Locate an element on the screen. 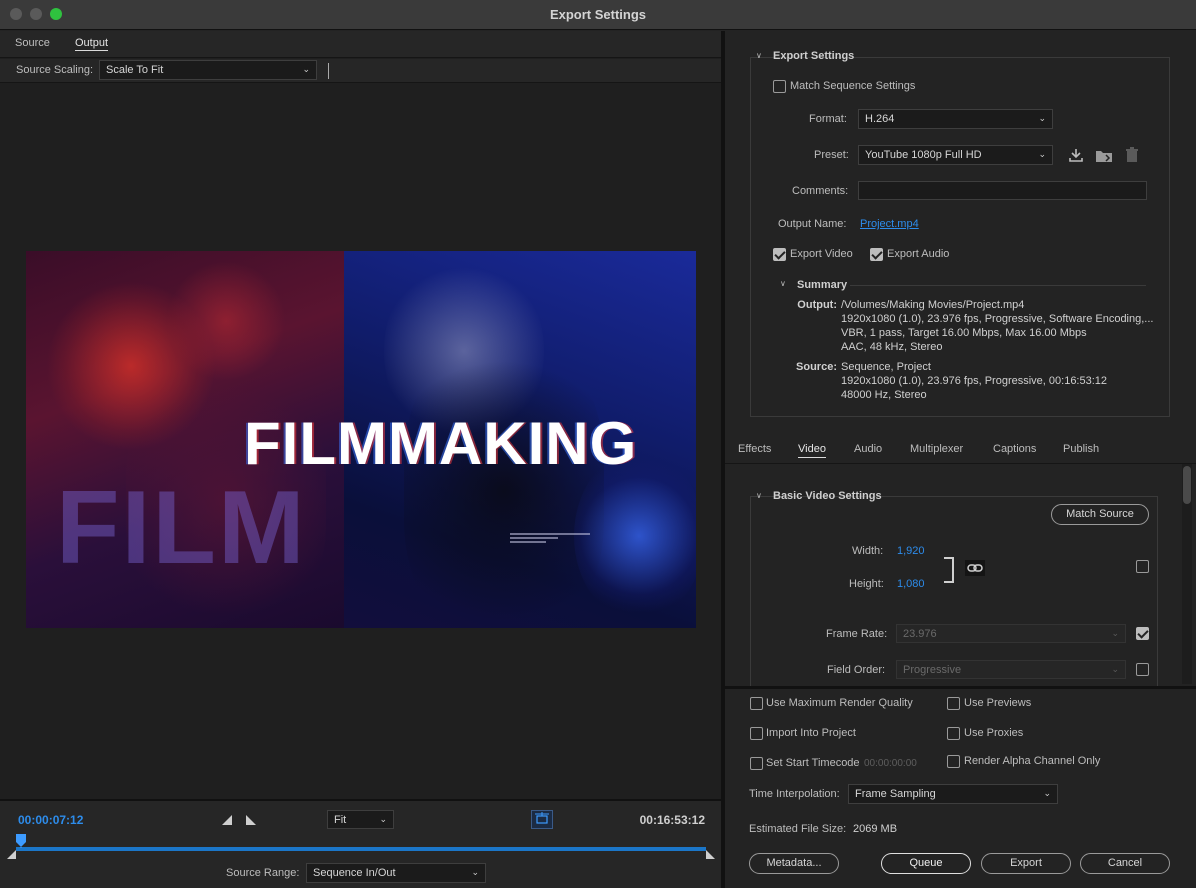 The image size is (1196, 888). height-value: 1,080 is located at coordinates (911, 584).